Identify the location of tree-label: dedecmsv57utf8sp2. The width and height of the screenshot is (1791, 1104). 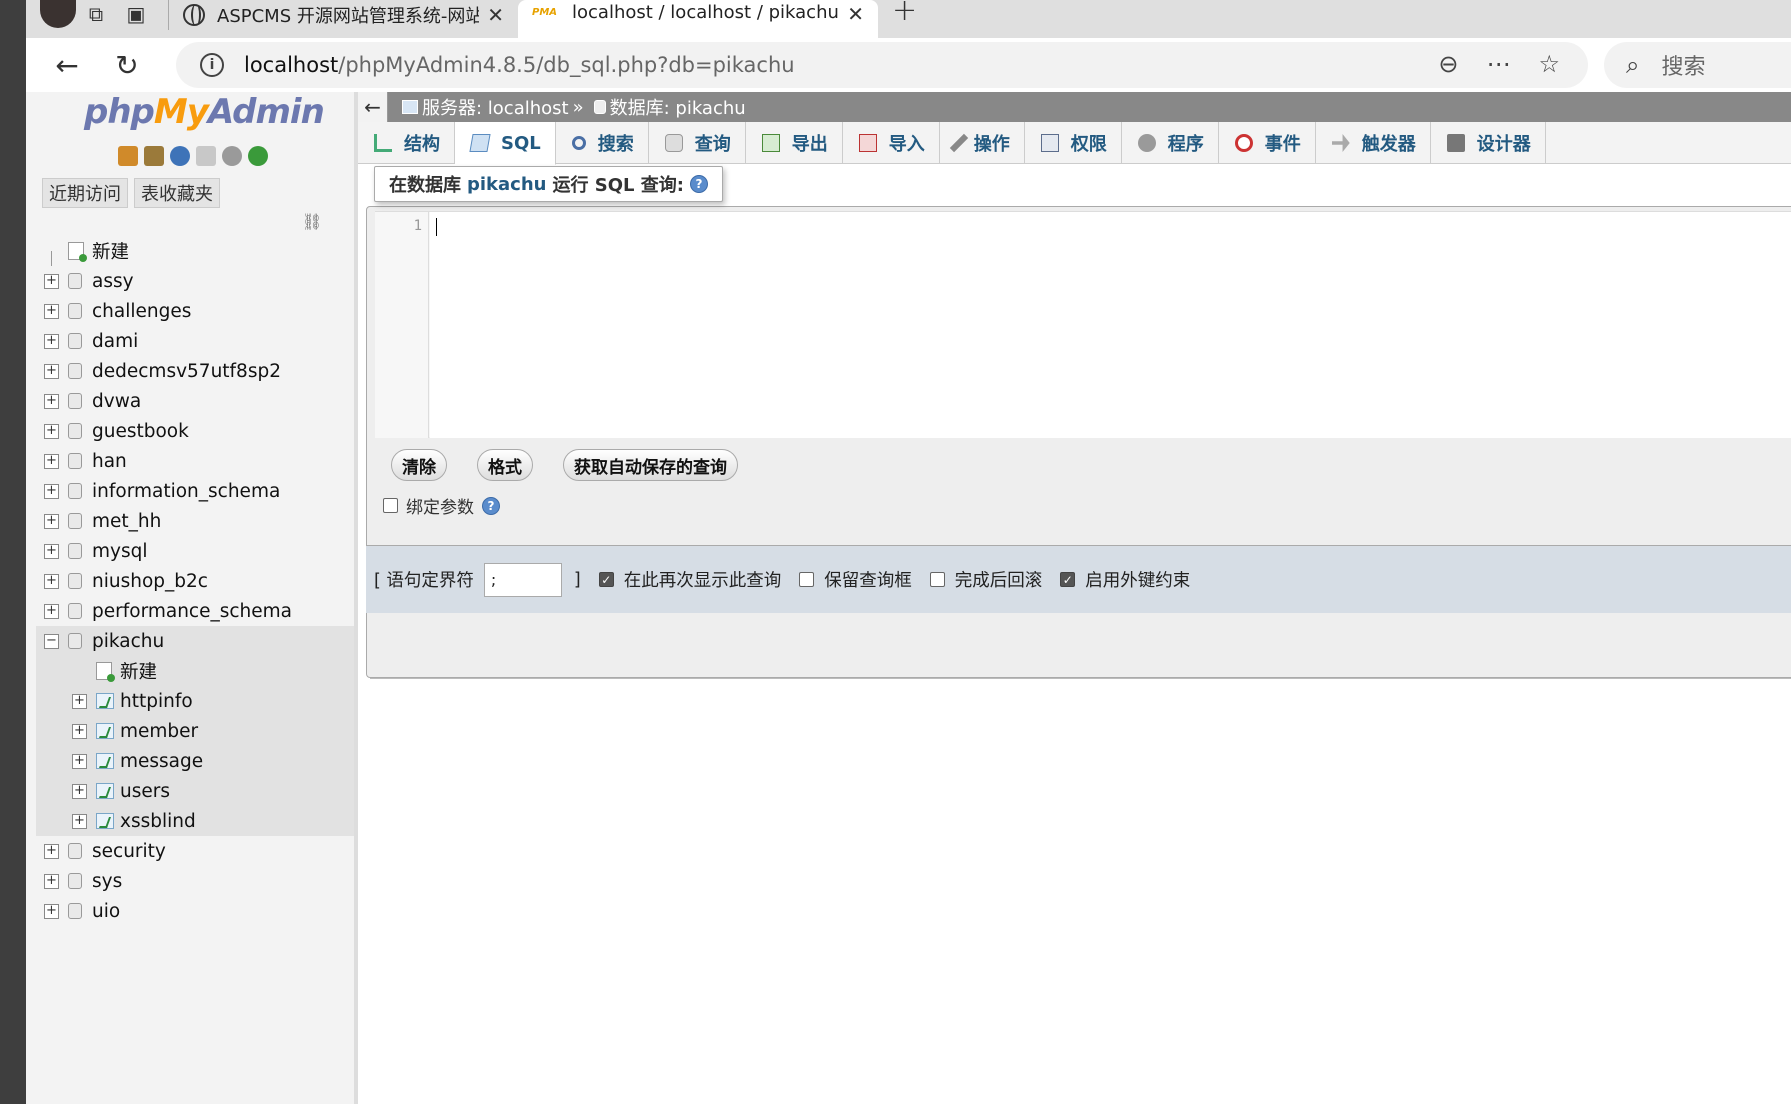
(186, 371).